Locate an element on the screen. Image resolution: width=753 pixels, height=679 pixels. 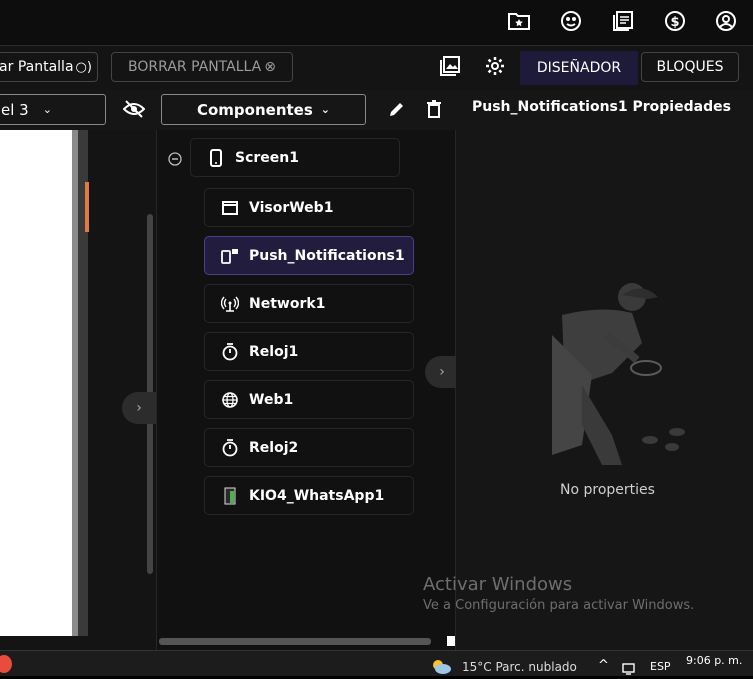
folder-star-icon is located at coordinates (519, 21).